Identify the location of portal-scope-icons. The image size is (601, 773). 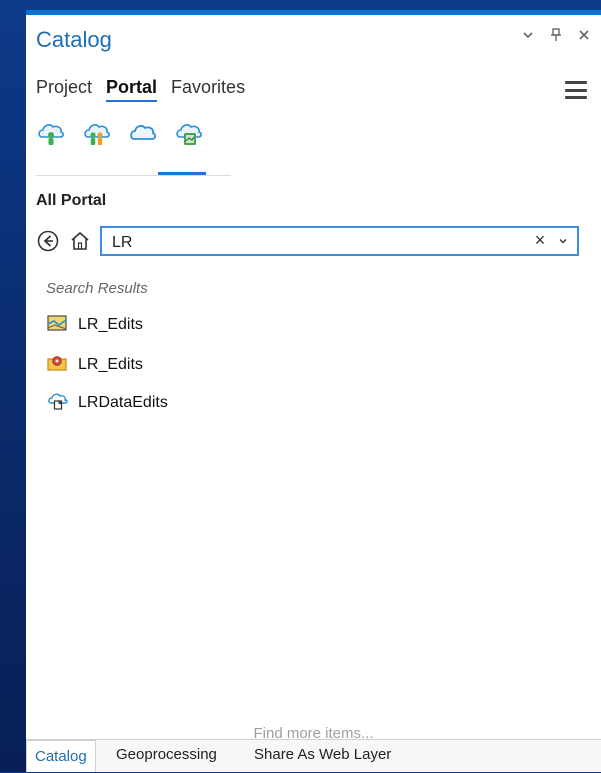
(120, 134).